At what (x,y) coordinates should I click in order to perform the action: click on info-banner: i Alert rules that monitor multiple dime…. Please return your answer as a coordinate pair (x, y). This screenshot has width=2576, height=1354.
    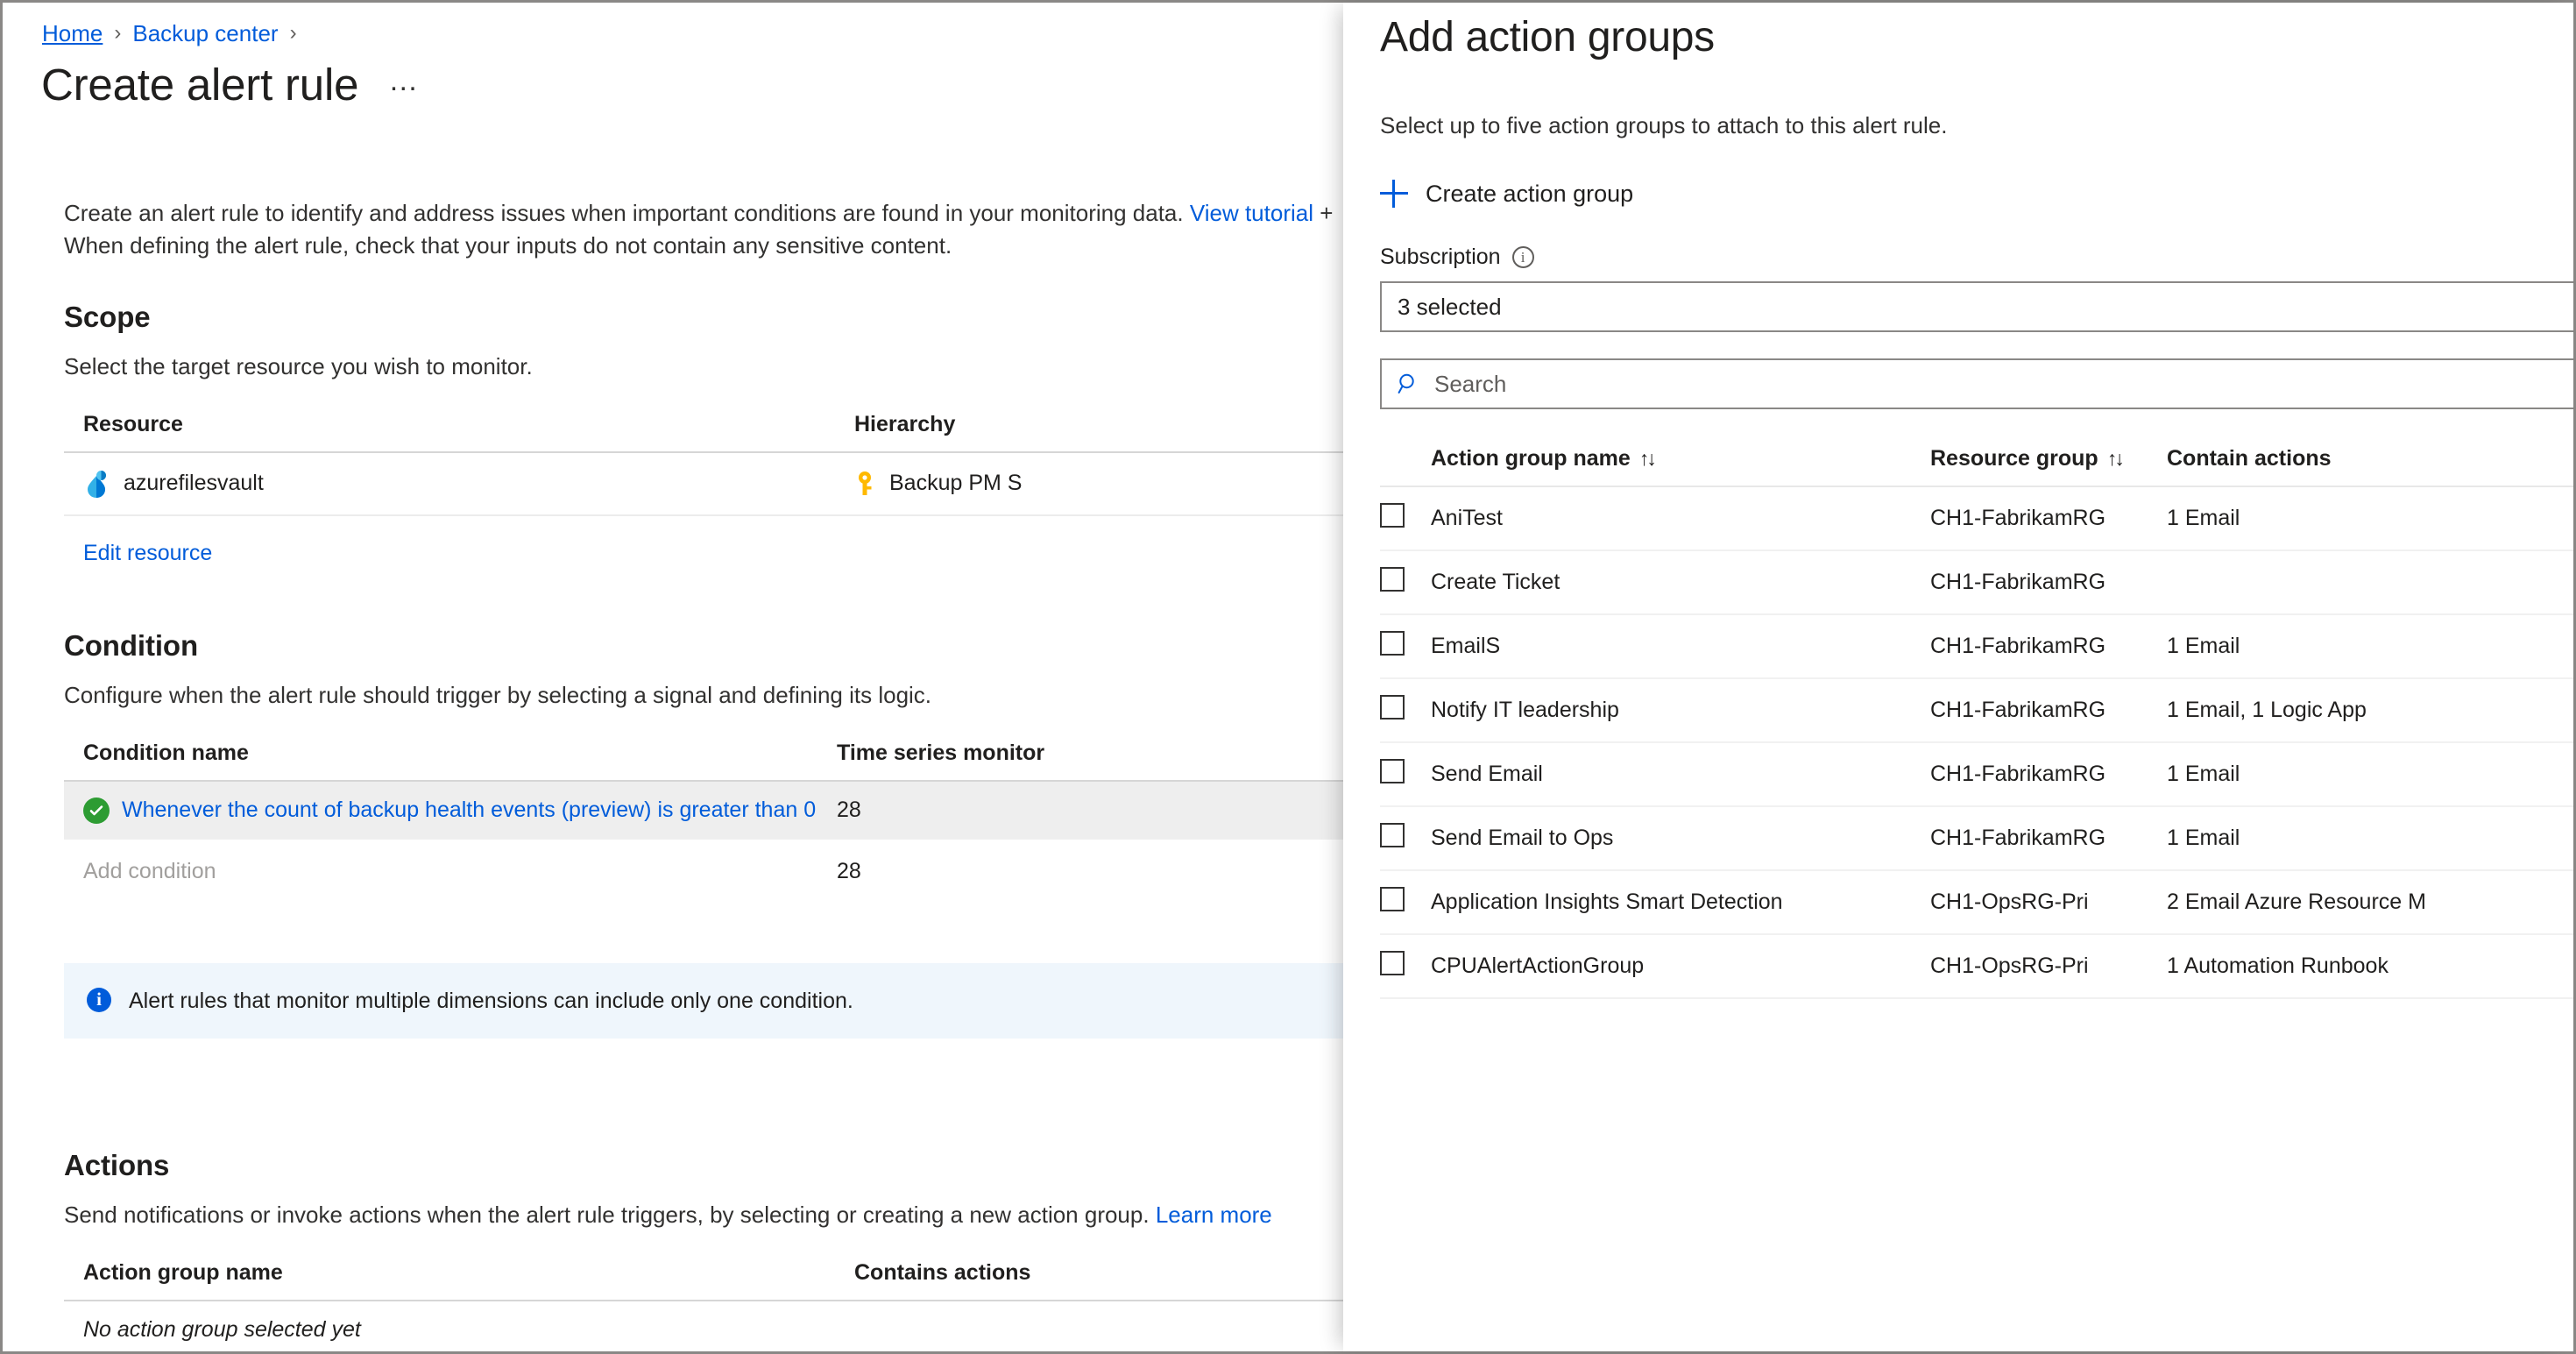
    Looking at the image, I should click on (705, 1000).